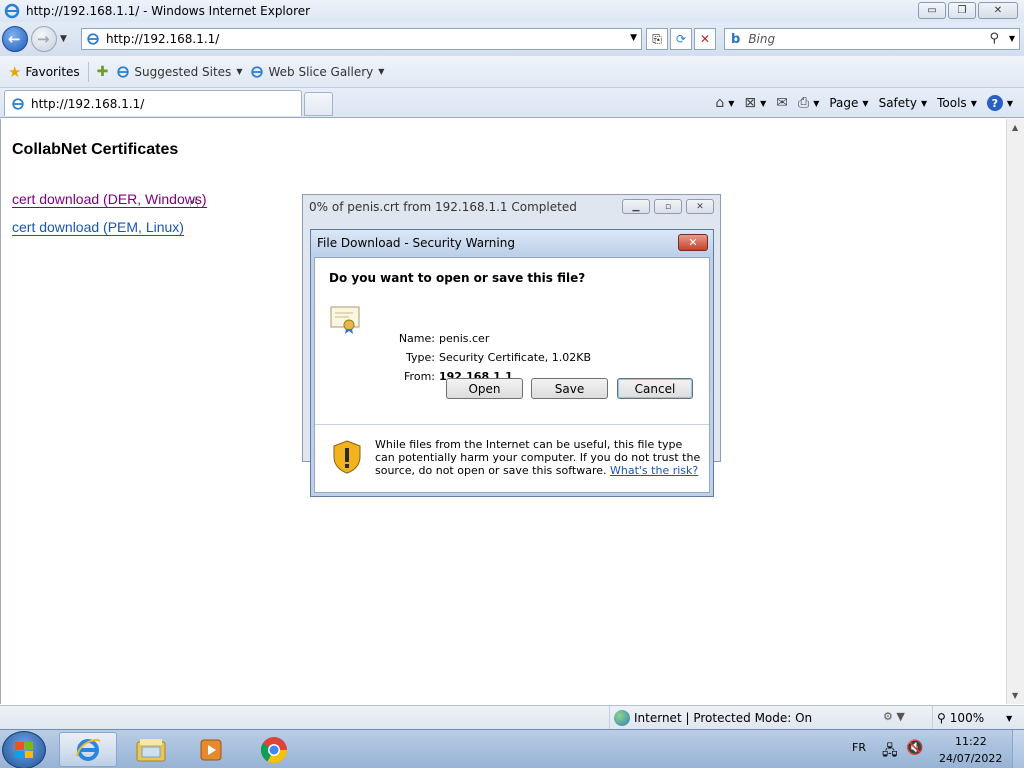 The width and height of the screenshot is (1024, 768). I want to click on web-slice-gallery-label: Web Slice Gallery, so click(321, 71).